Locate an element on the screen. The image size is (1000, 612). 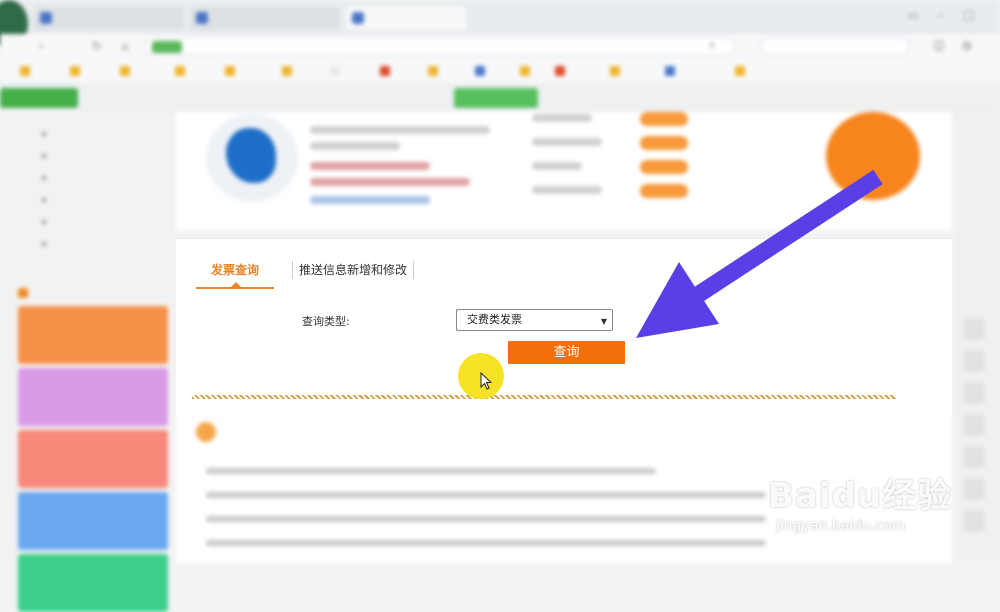
bookmarks-bar is located at coordinates (500, 71).